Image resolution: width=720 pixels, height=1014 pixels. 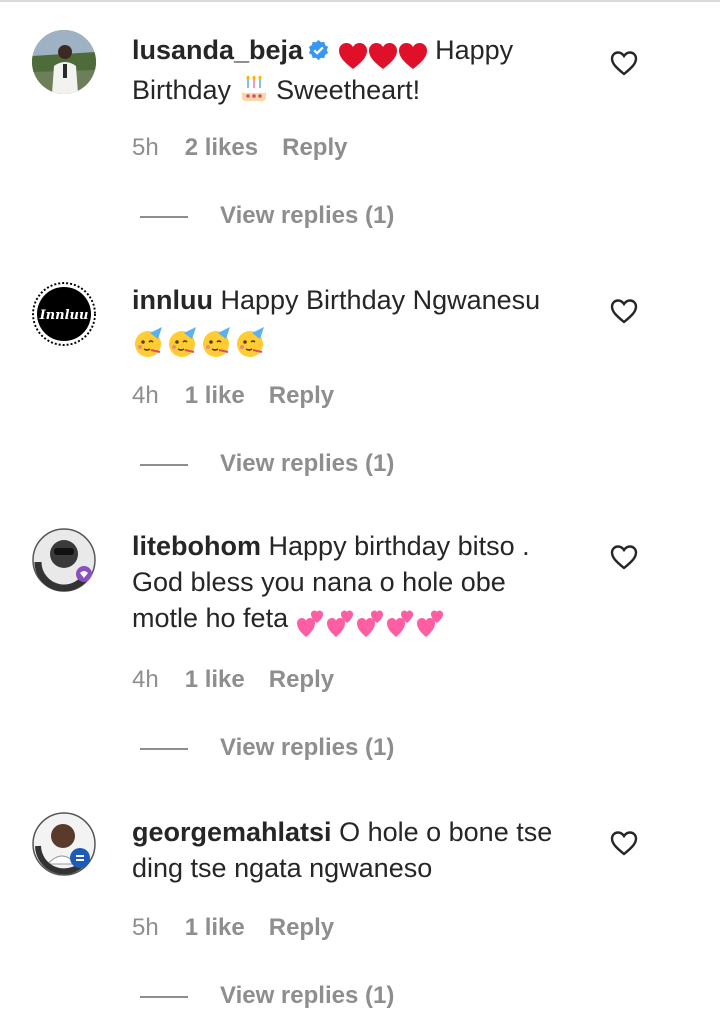 I want to click on comment-meta: 5h 2 likes Reply, so click(x=239, y=148).